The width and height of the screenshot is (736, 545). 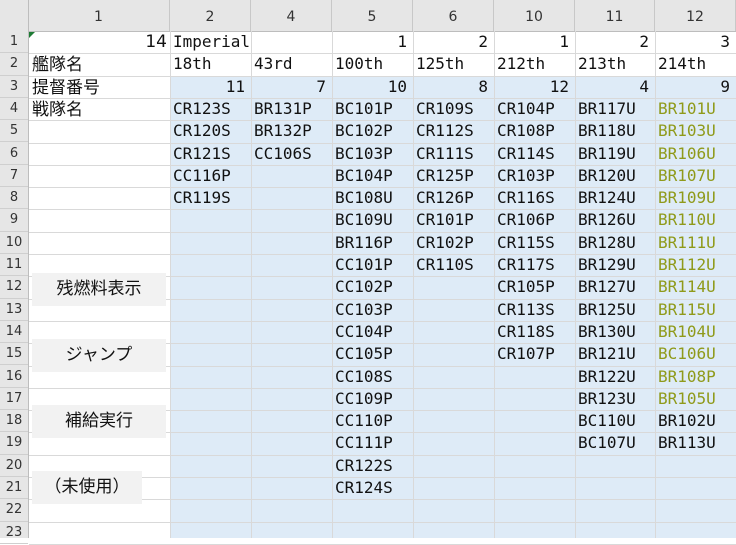 What do you see at coordinates (687, 131) in the screenshot?
I see `ship-cell: BR103U` at bounding box center [687, 131].